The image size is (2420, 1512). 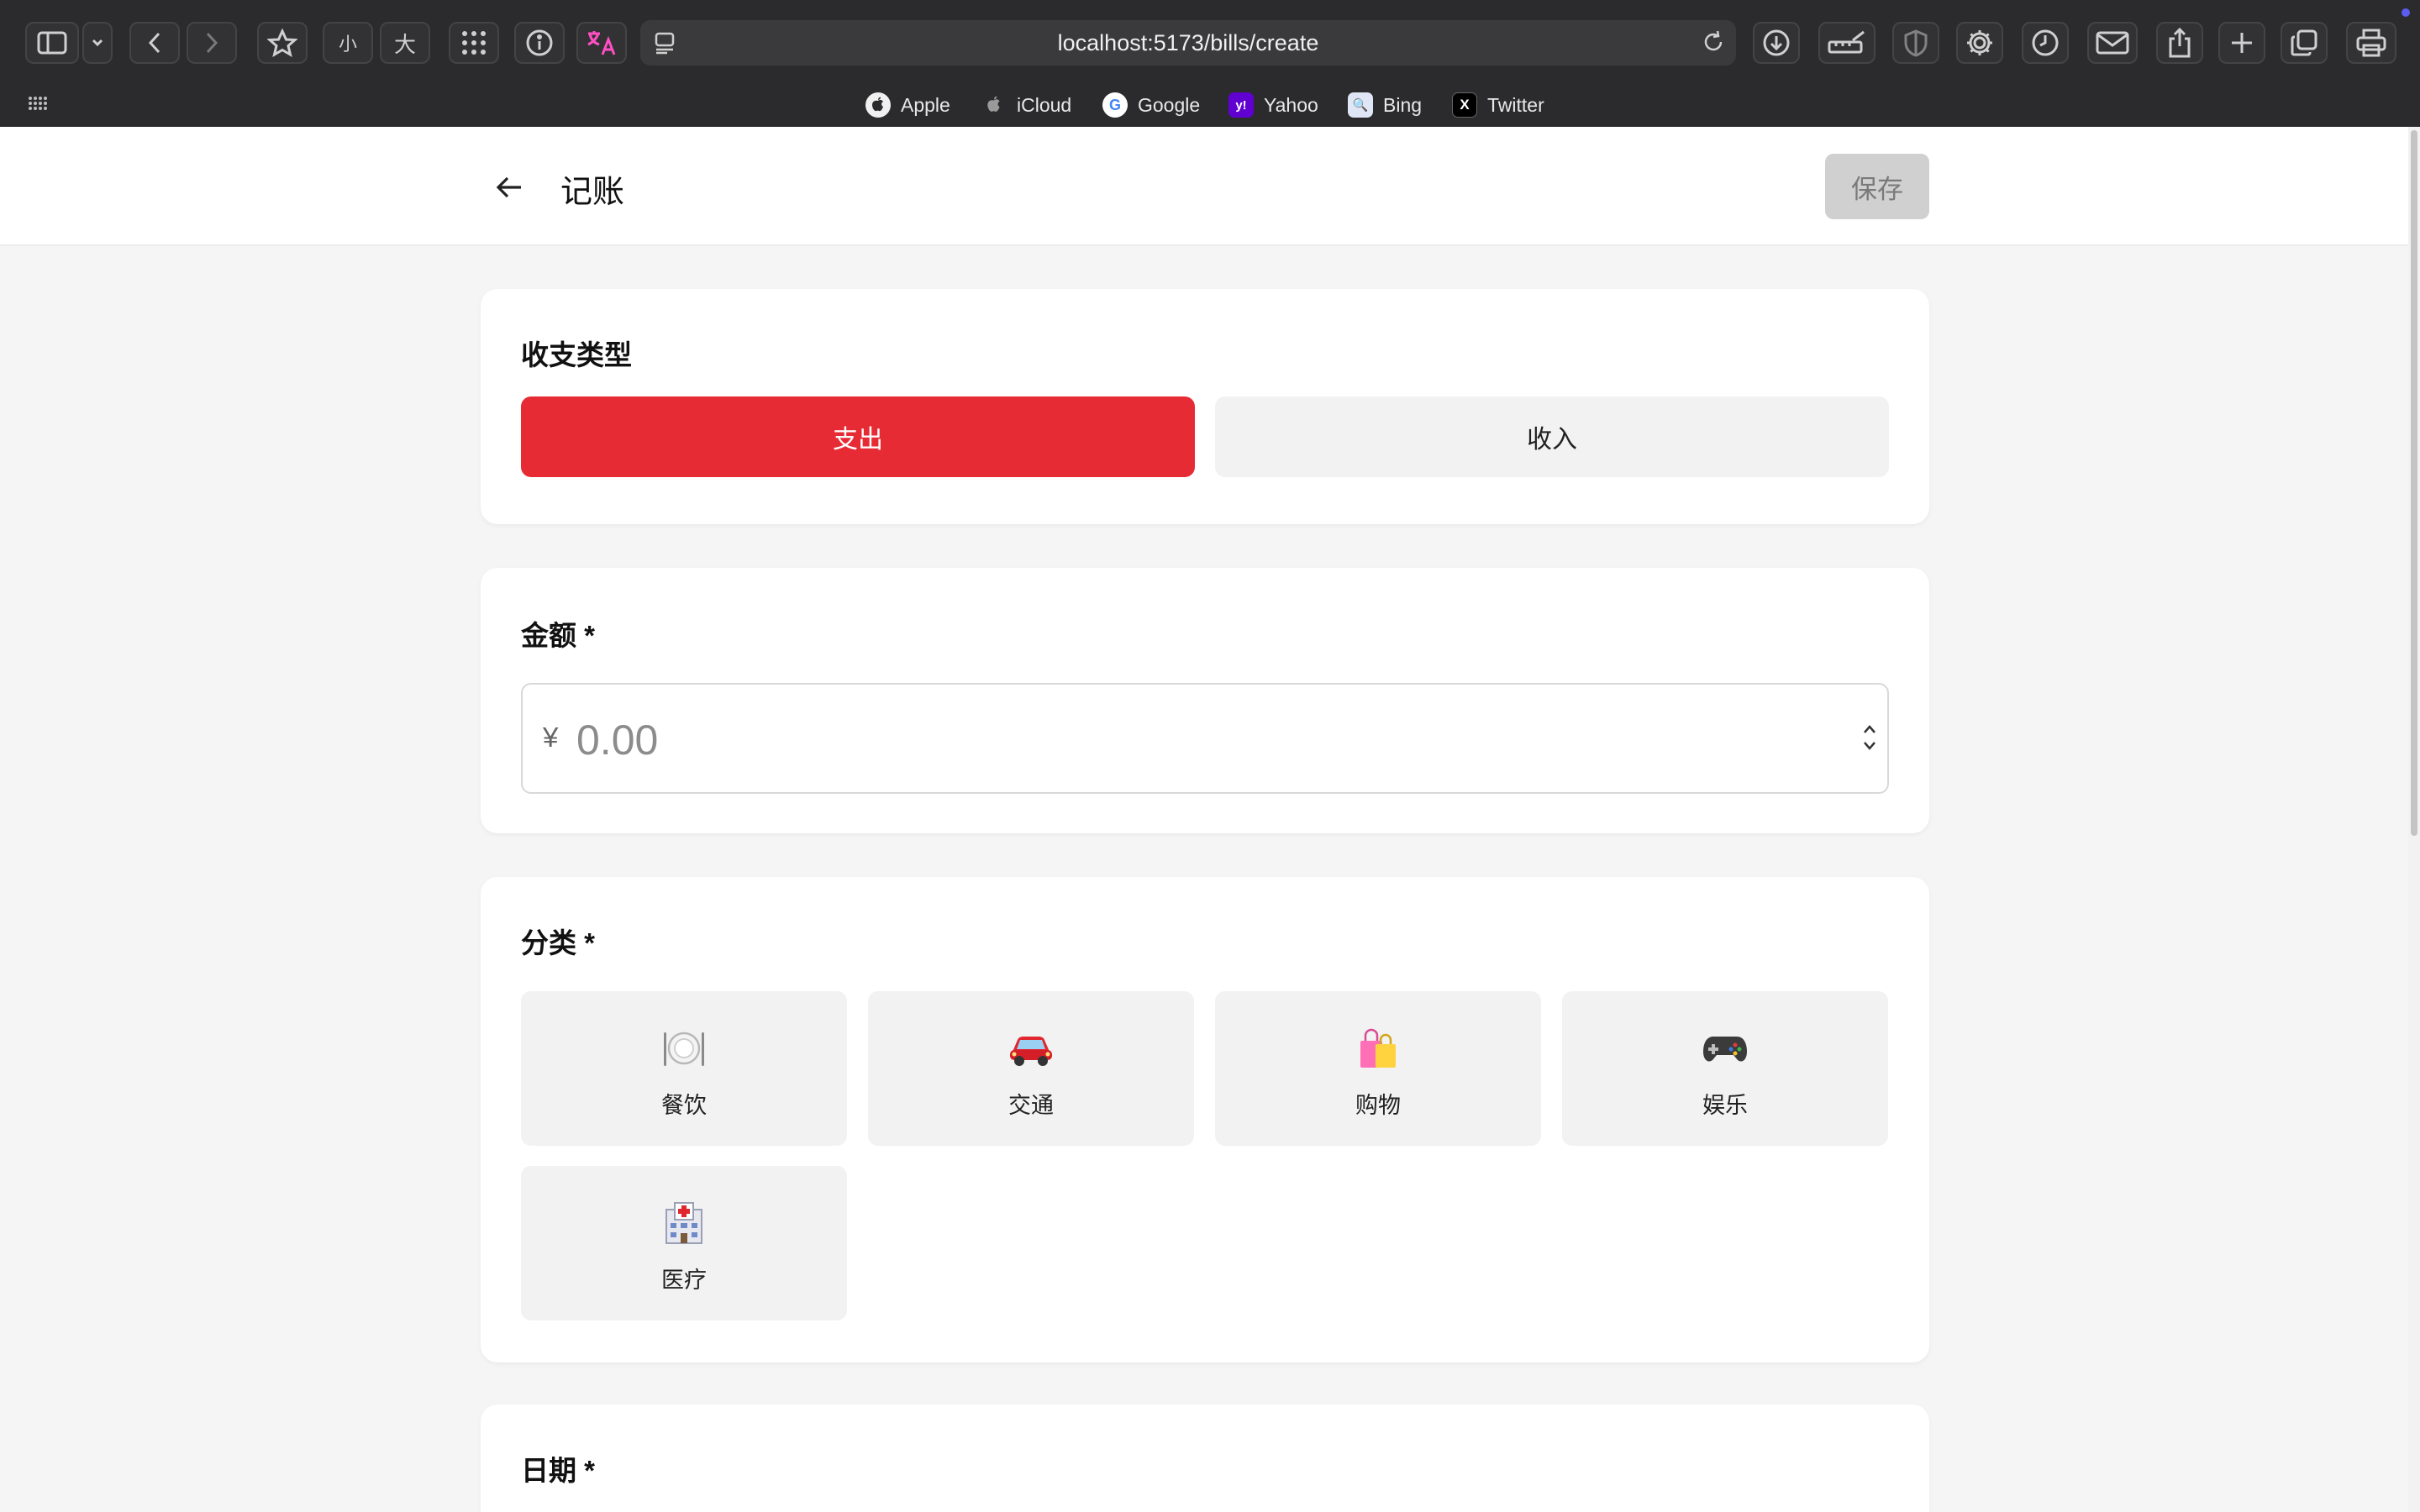 I want to click on tab-overview-button, so click(x=2304, y=43).